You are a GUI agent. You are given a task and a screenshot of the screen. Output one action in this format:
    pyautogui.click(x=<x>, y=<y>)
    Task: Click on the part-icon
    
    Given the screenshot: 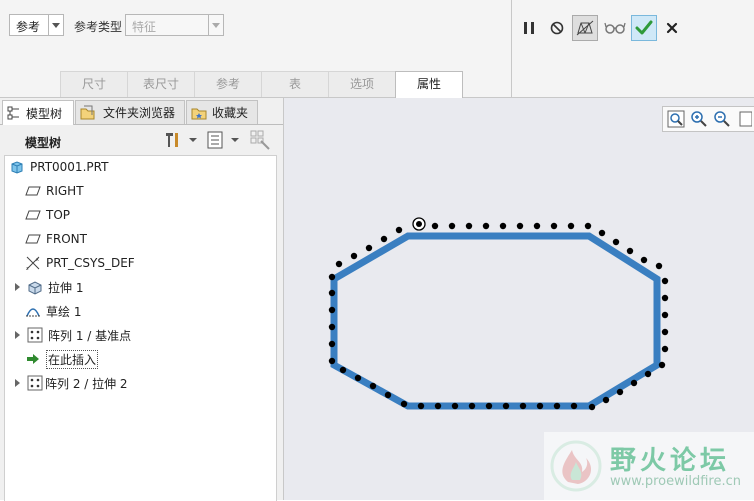 What is the action you would take?
    pyautogui.click(x=17, y=167)
    